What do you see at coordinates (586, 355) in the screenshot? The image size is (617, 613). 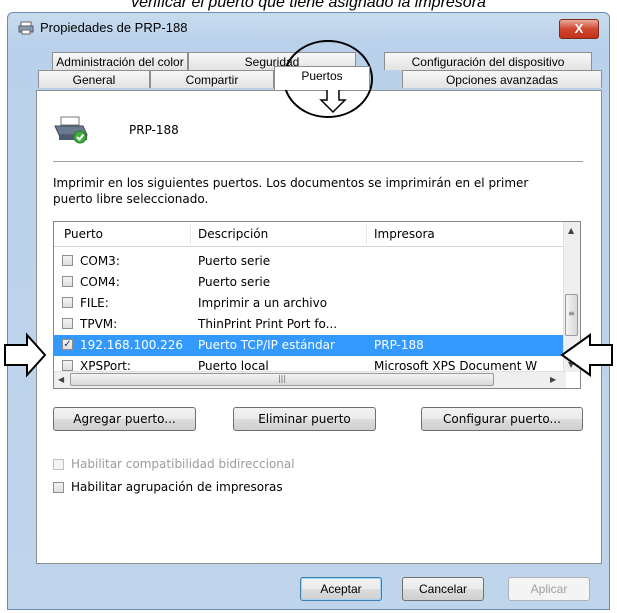 I see `left-arrow-icon` at bounding box center [586, 355].